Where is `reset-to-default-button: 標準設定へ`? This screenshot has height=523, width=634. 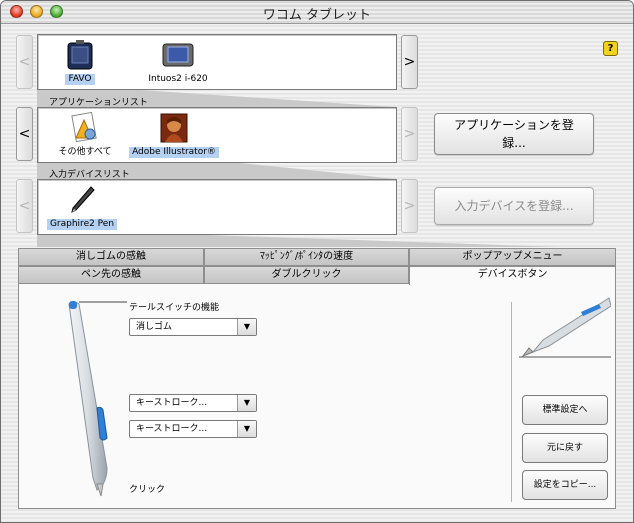 reset-to-default-button: 標準設定へ is located at coordinates (565, 410).